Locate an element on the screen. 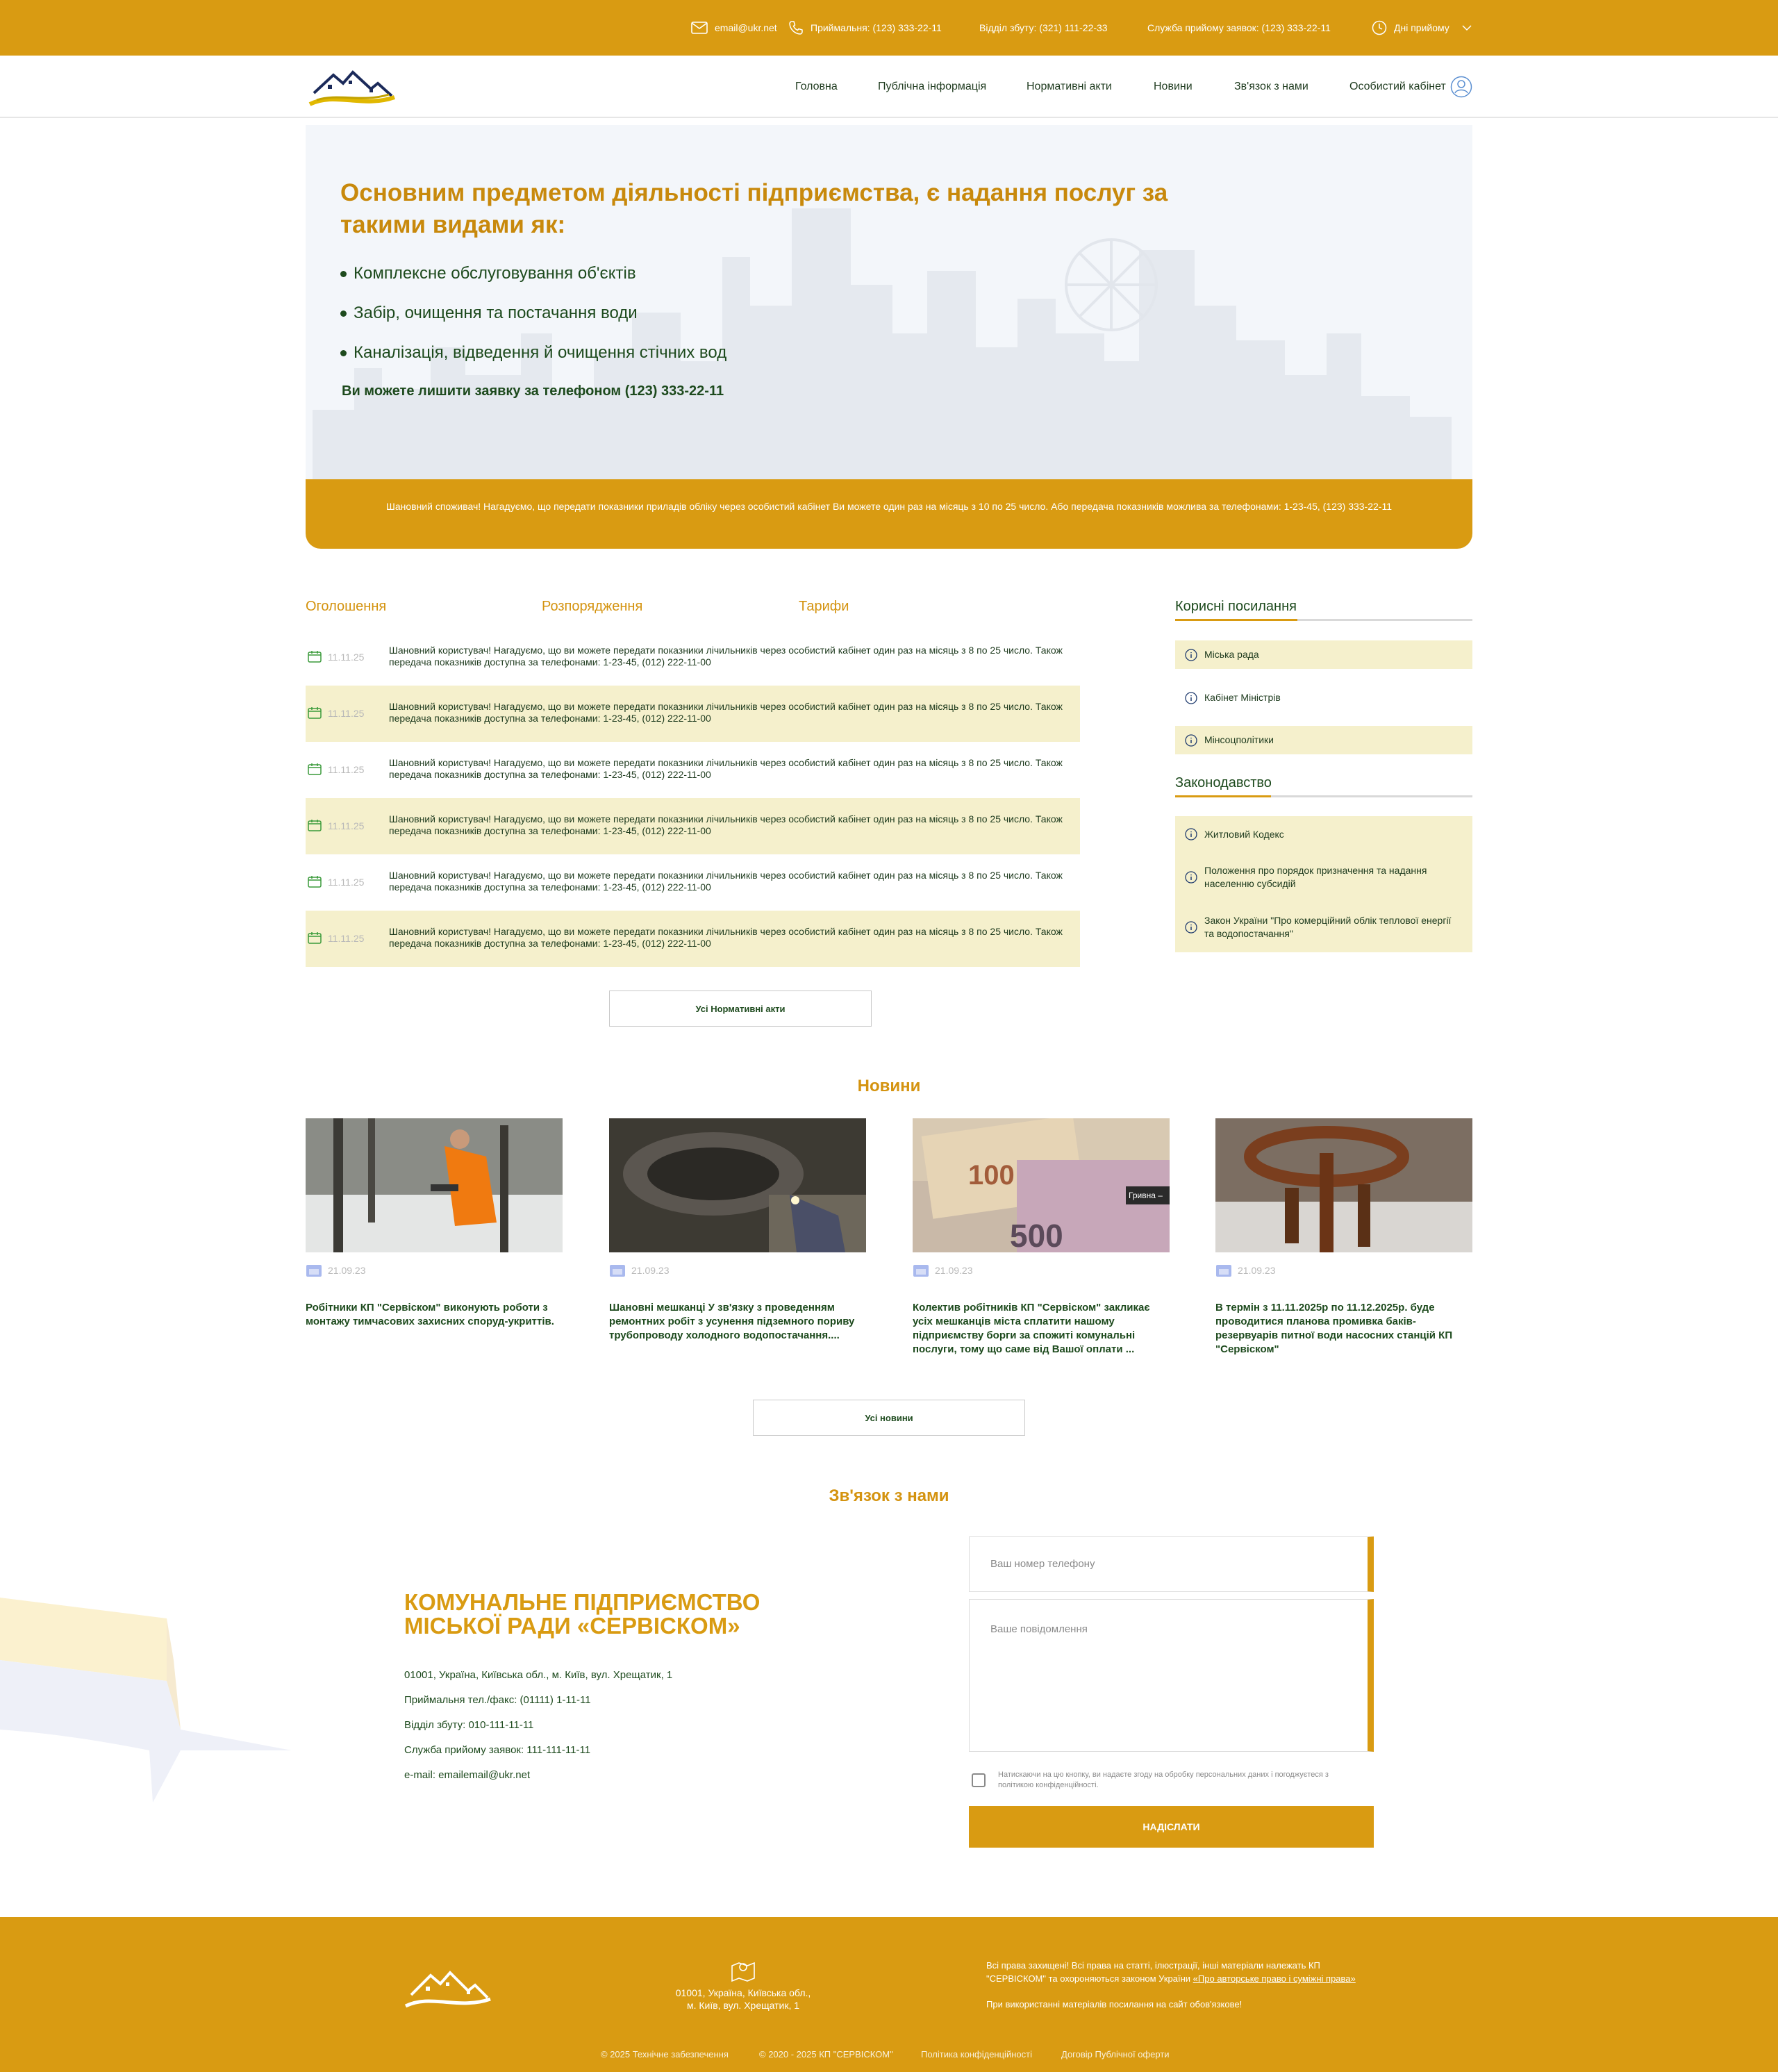  contact-section-title: Зв'язок з нами is located at coordinates (889, 1495).